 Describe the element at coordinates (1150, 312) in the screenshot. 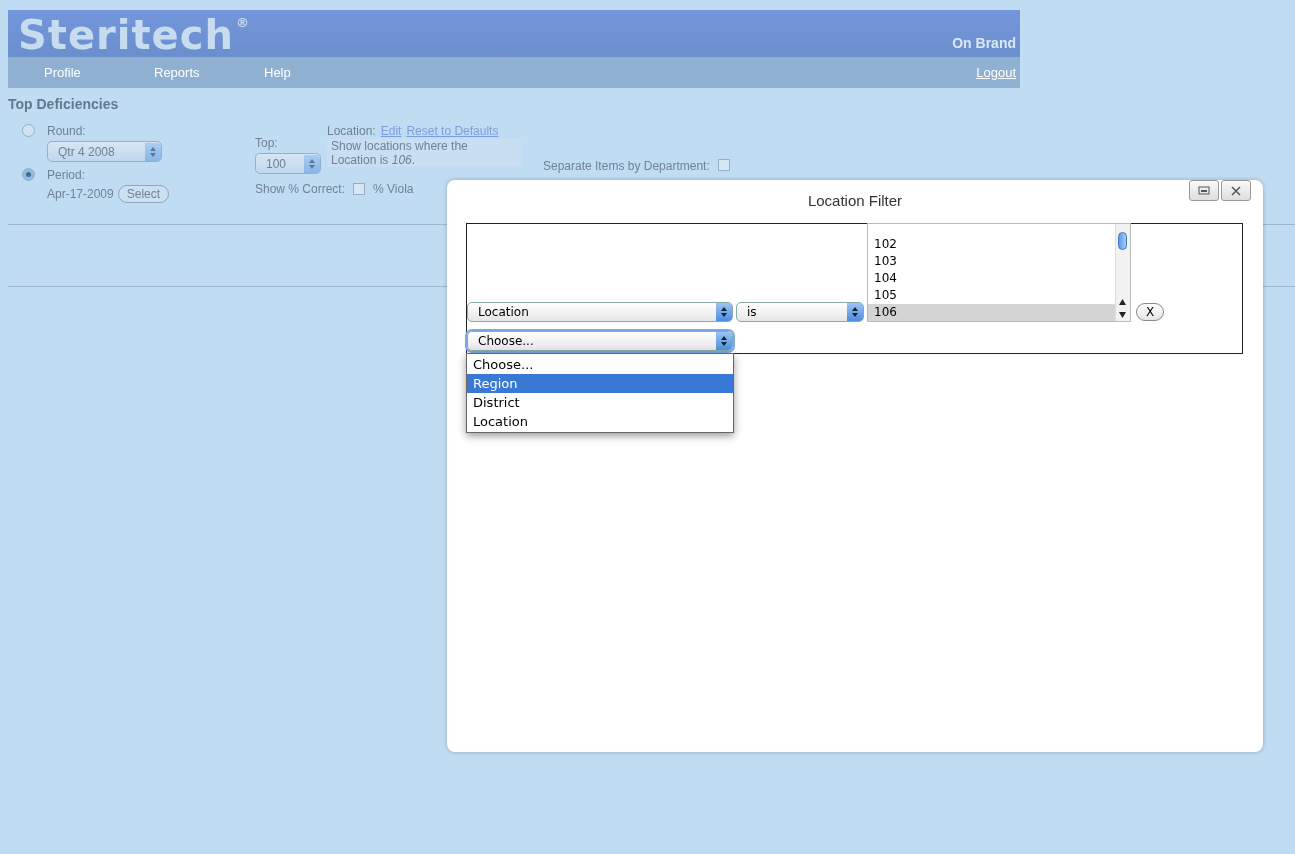

I see `remove-button: X` at that location.